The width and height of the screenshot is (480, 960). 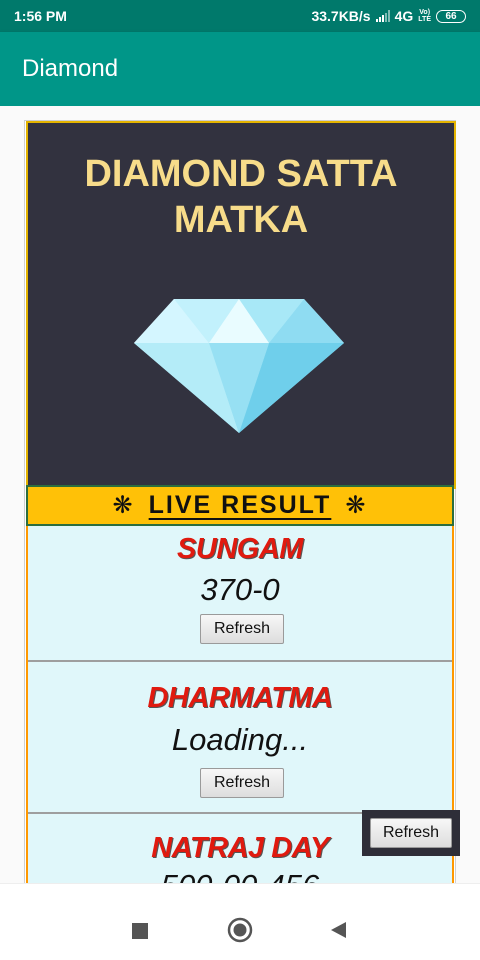 I want to click on battery-icon: 66, so click(x=451, y=16).